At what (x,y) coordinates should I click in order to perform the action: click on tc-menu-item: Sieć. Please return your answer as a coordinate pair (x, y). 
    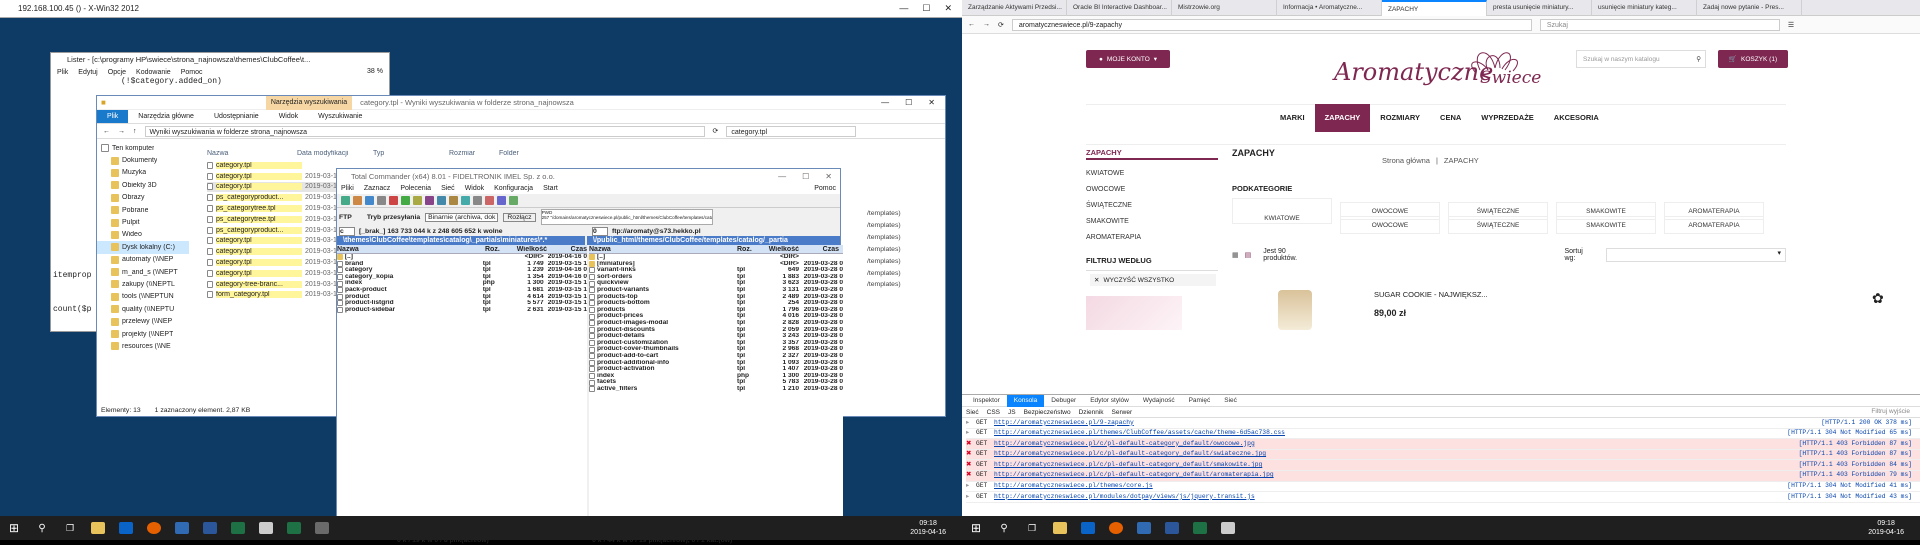
    Looking at the image, I should click on (448, 188).